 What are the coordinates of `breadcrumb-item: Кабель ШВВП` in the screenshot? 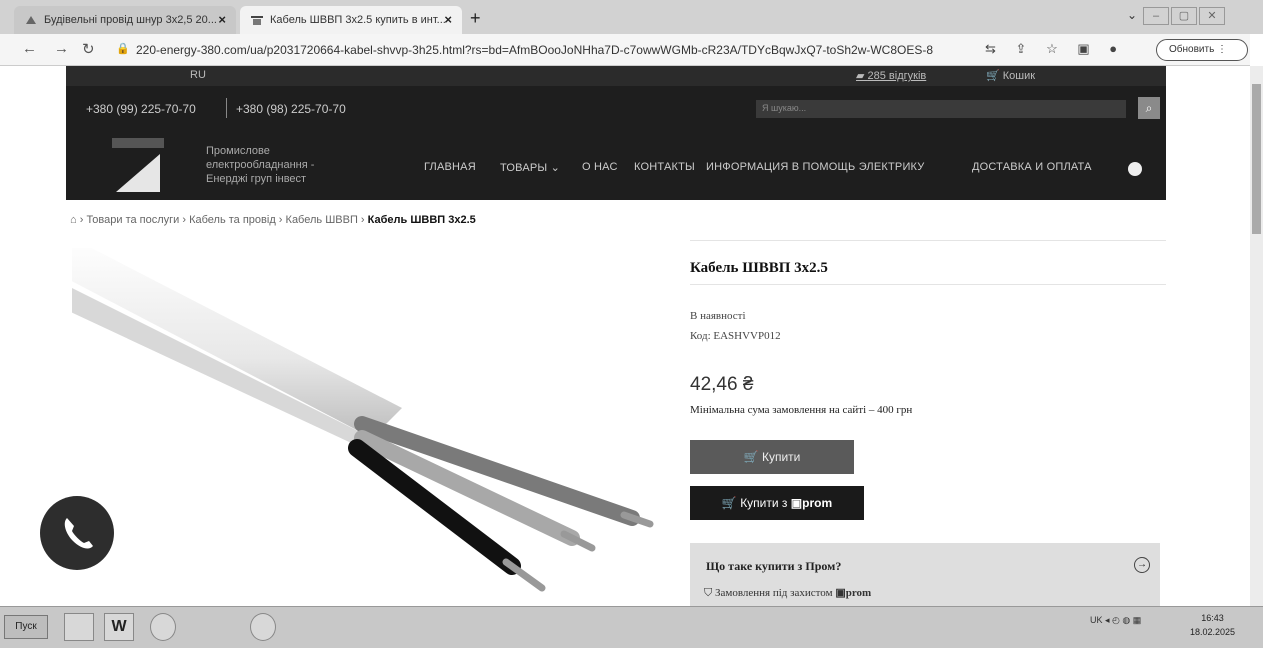 It's located at (322, 220).